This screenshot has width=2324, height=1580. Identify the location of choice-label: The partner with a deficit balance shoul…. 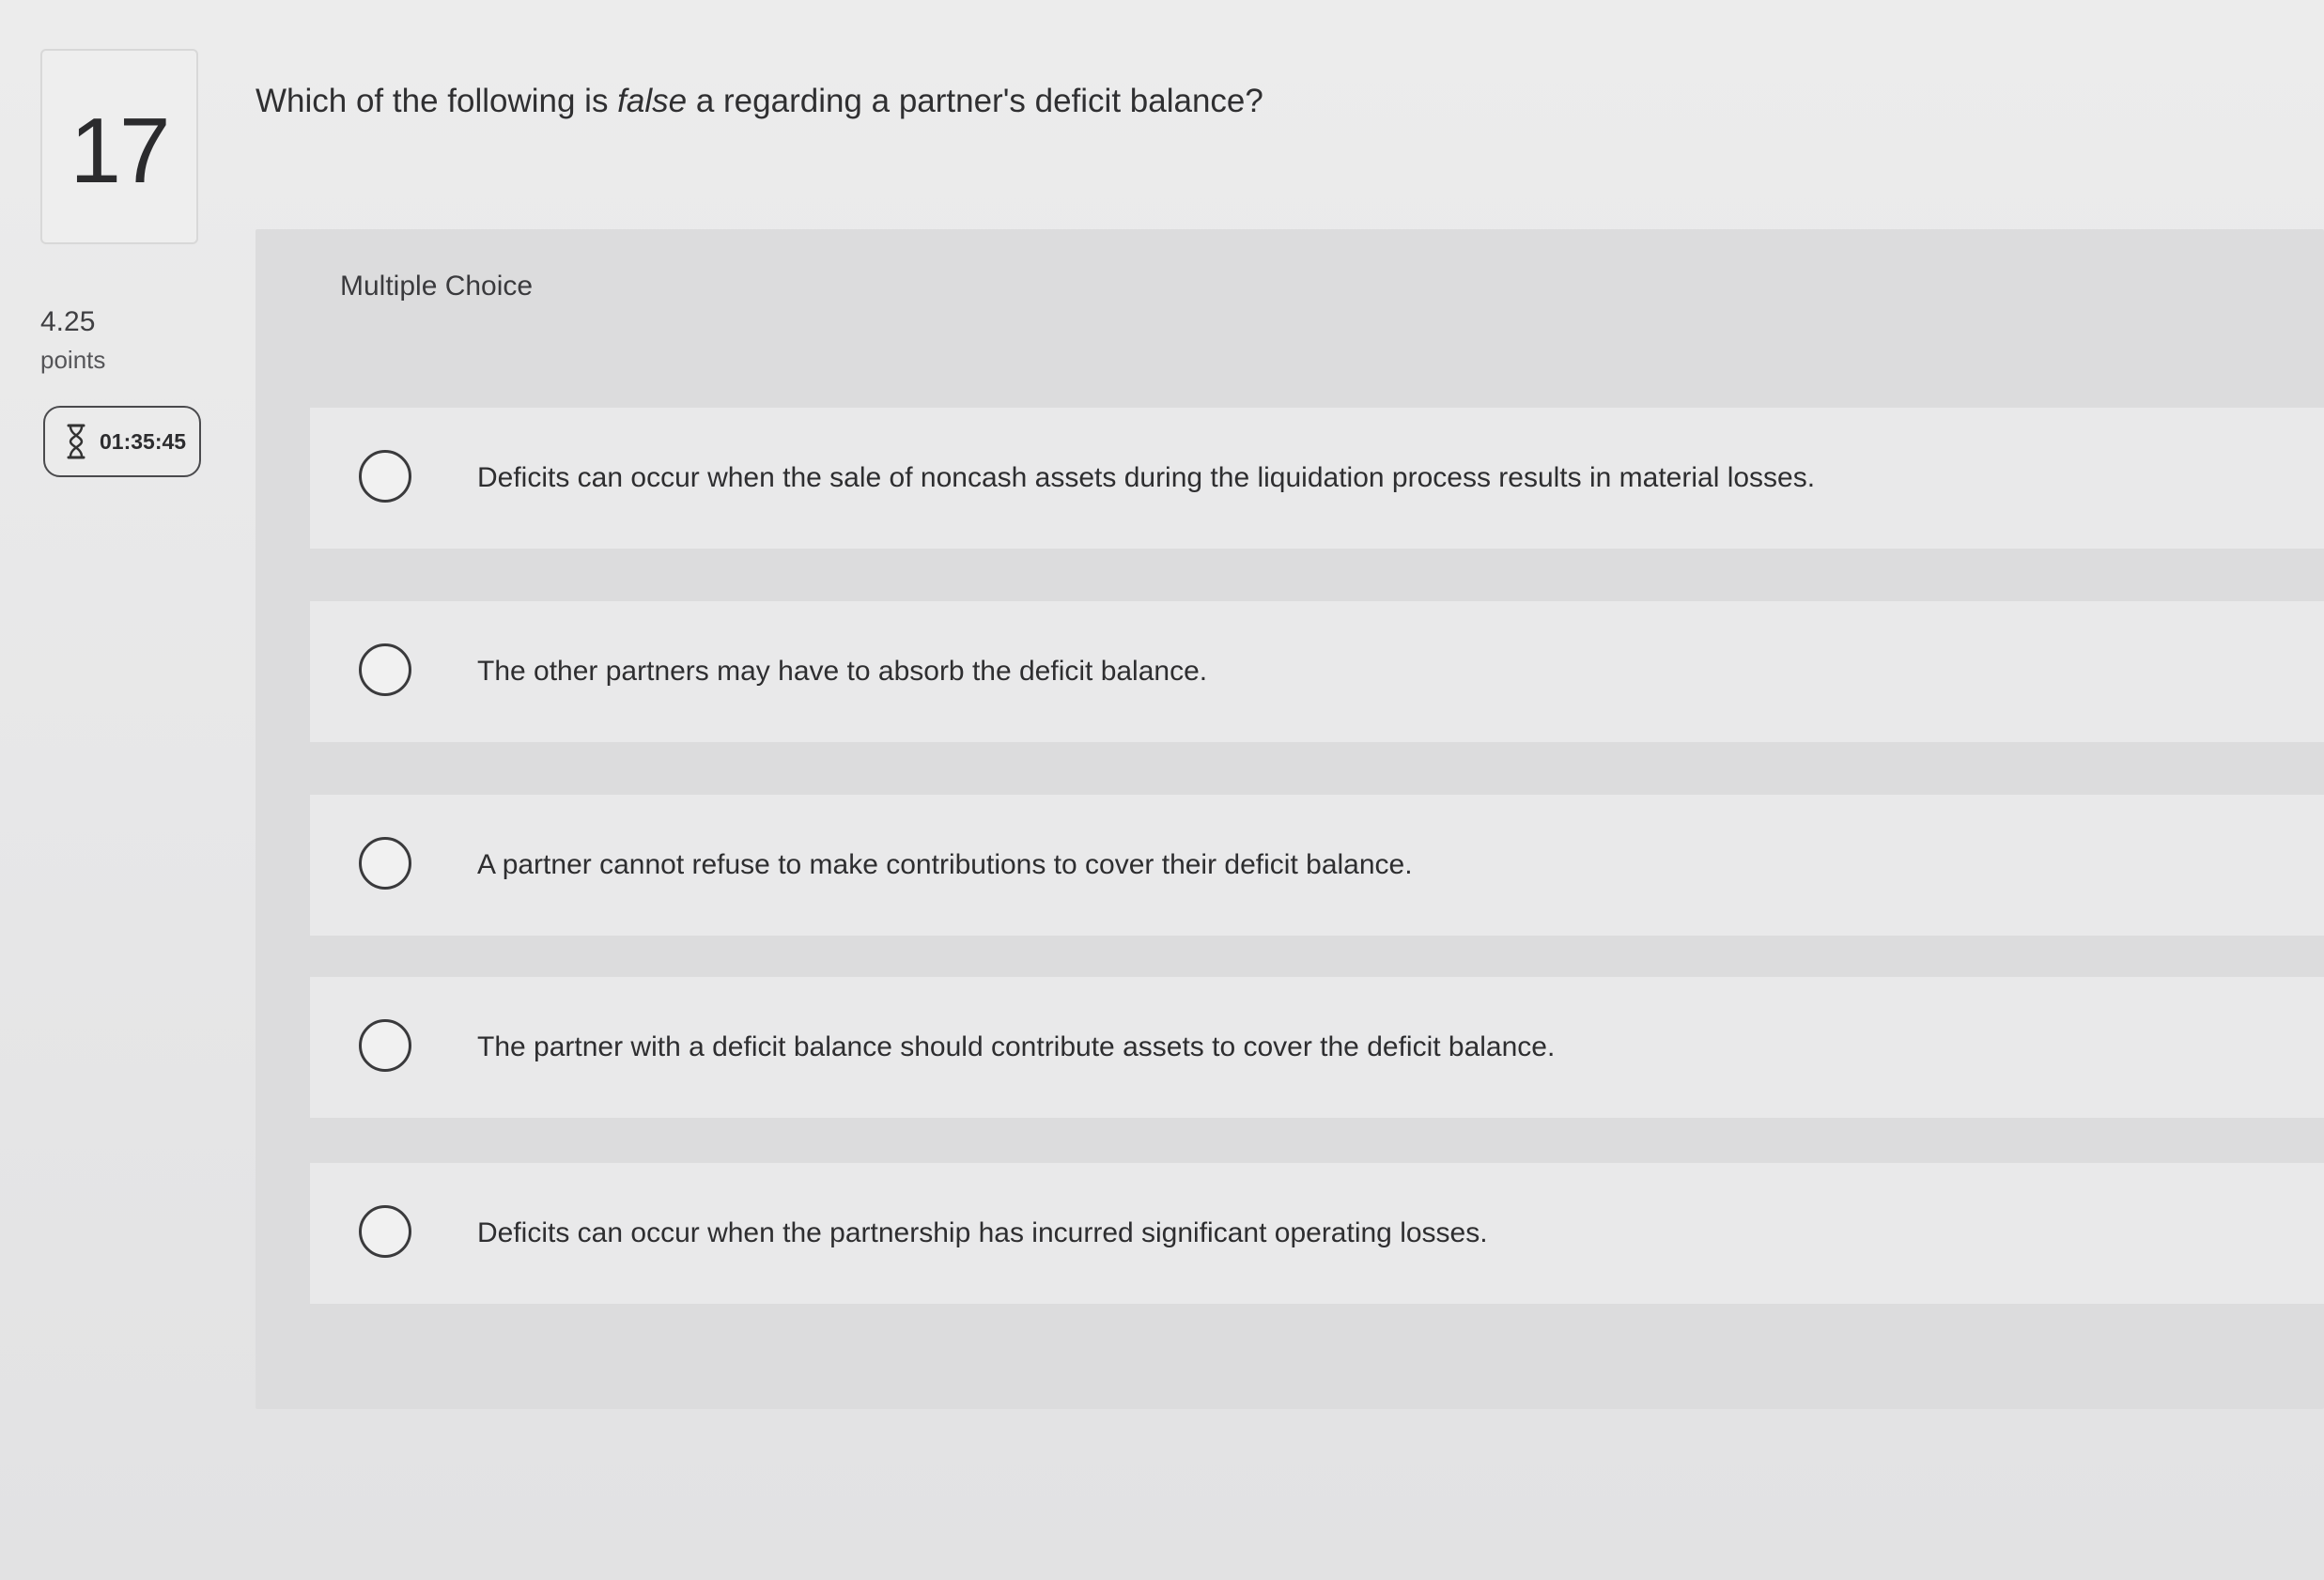
(1016, 1047).